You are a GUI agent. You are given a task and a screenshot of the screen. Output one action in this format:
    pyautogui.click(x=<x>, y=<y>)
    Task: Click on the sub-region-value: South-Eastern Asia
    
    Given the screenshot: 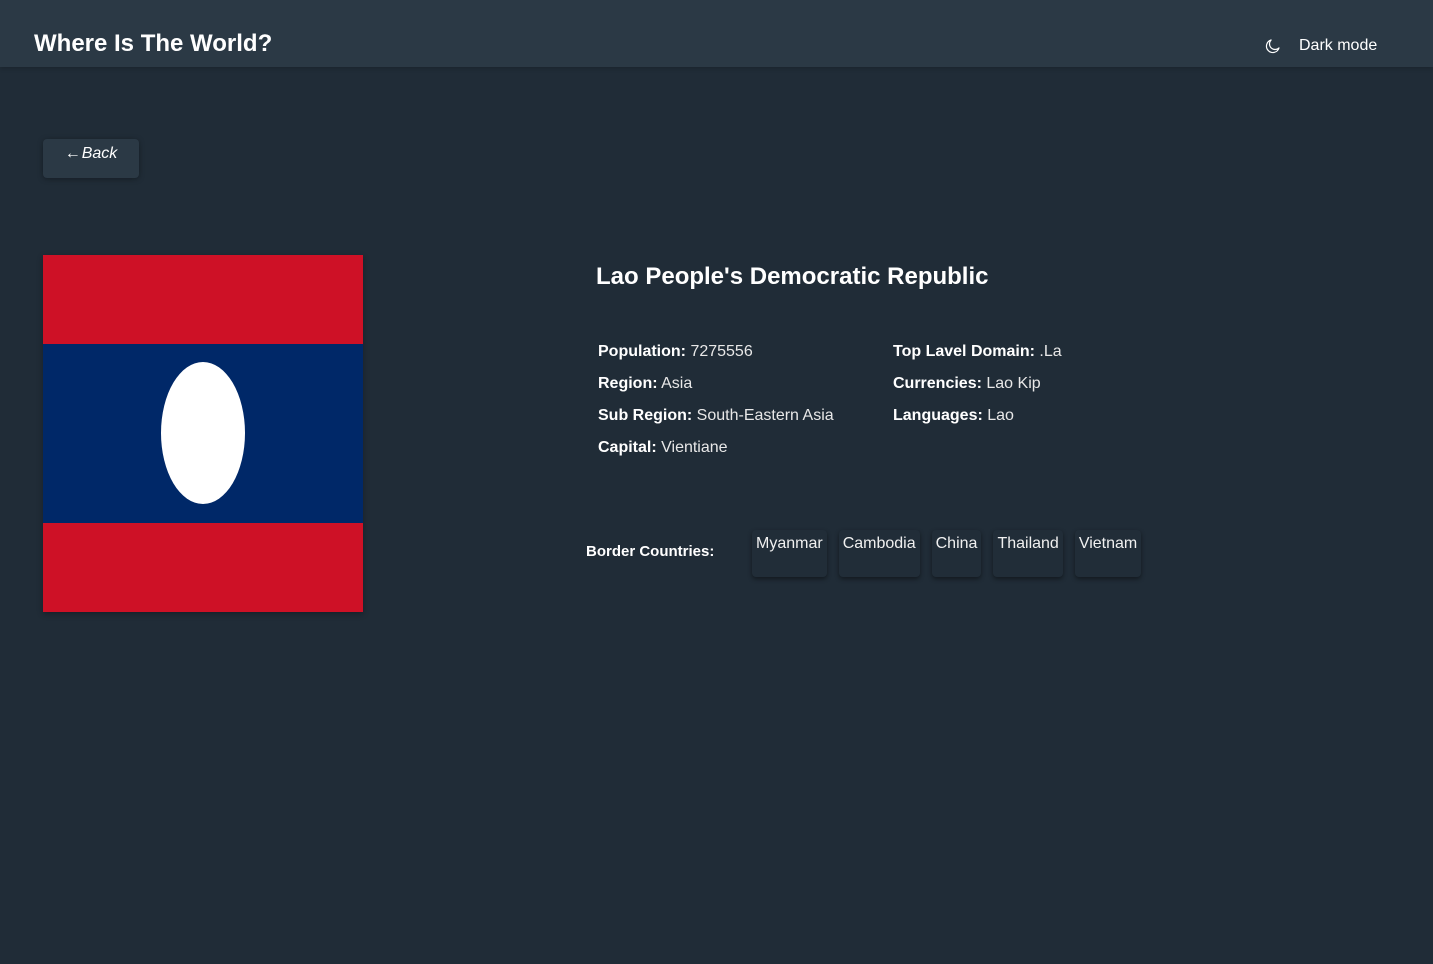 What is the action you would take?
    pyautogui.click(x=765, y=415)
    